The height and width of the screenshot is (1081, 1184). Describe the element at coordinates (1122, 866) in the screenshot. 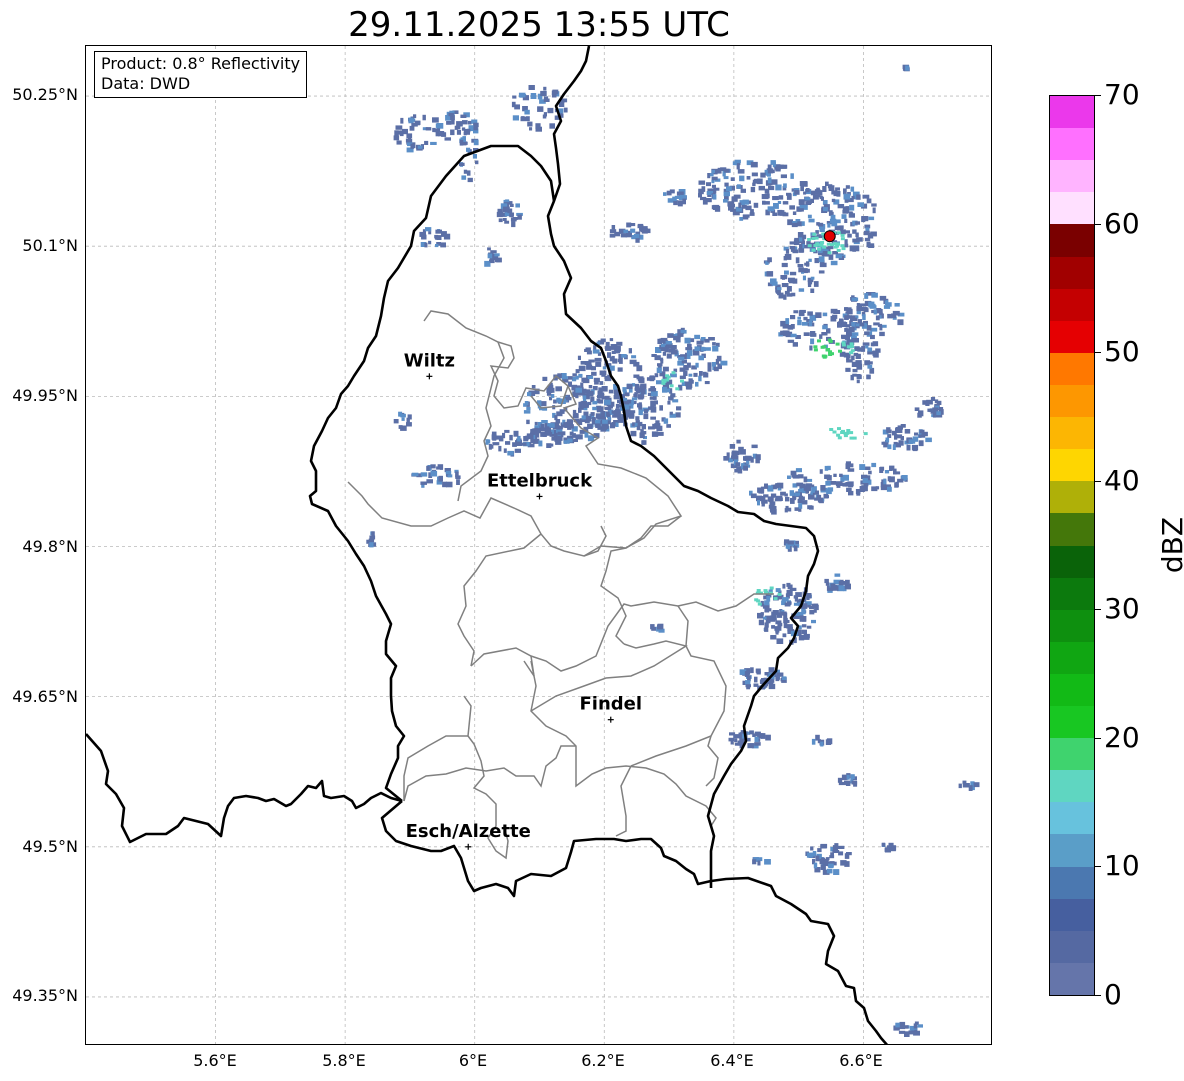

I see `colorbar-tick-label: 10` at that location.